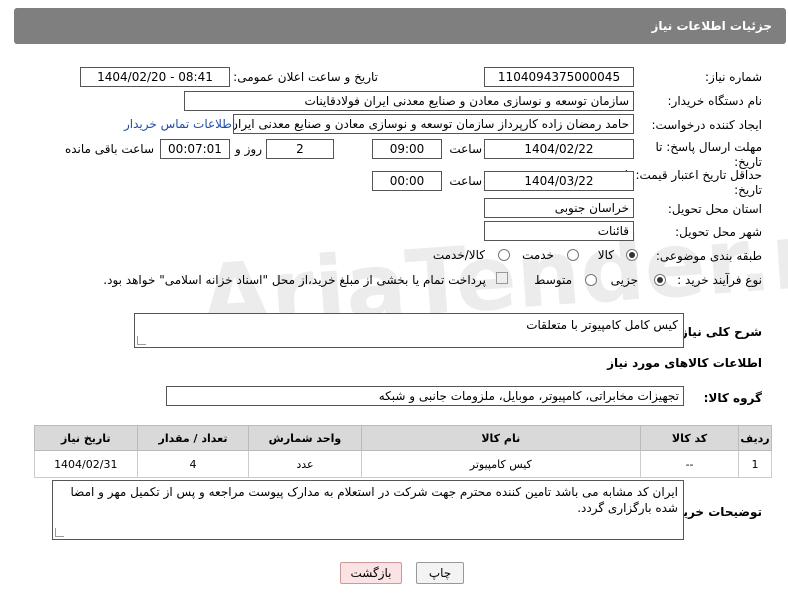 Image resolution: width=788 pixels, height=598 pixels. Describe the element at coordinates (573, 255) in the screenshot. I see `category-service-radio` at that location.